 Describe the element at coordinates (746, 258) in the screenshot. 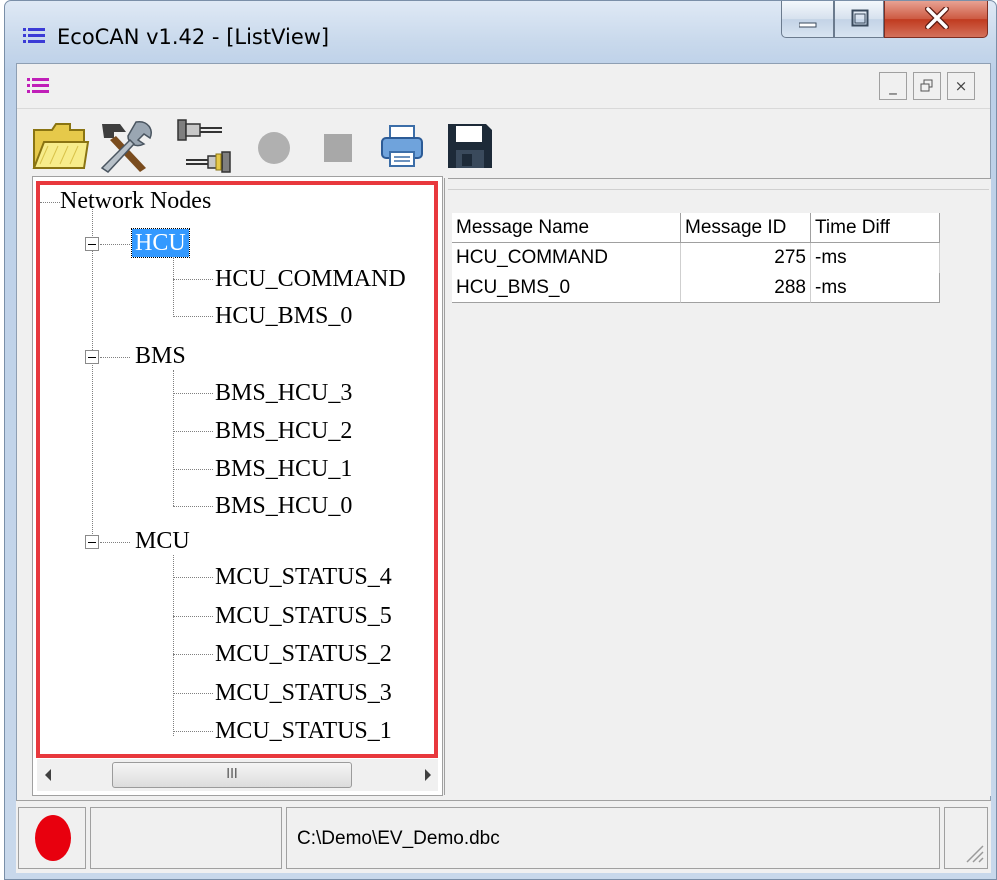

I see `table-row-id: 275` at that location.